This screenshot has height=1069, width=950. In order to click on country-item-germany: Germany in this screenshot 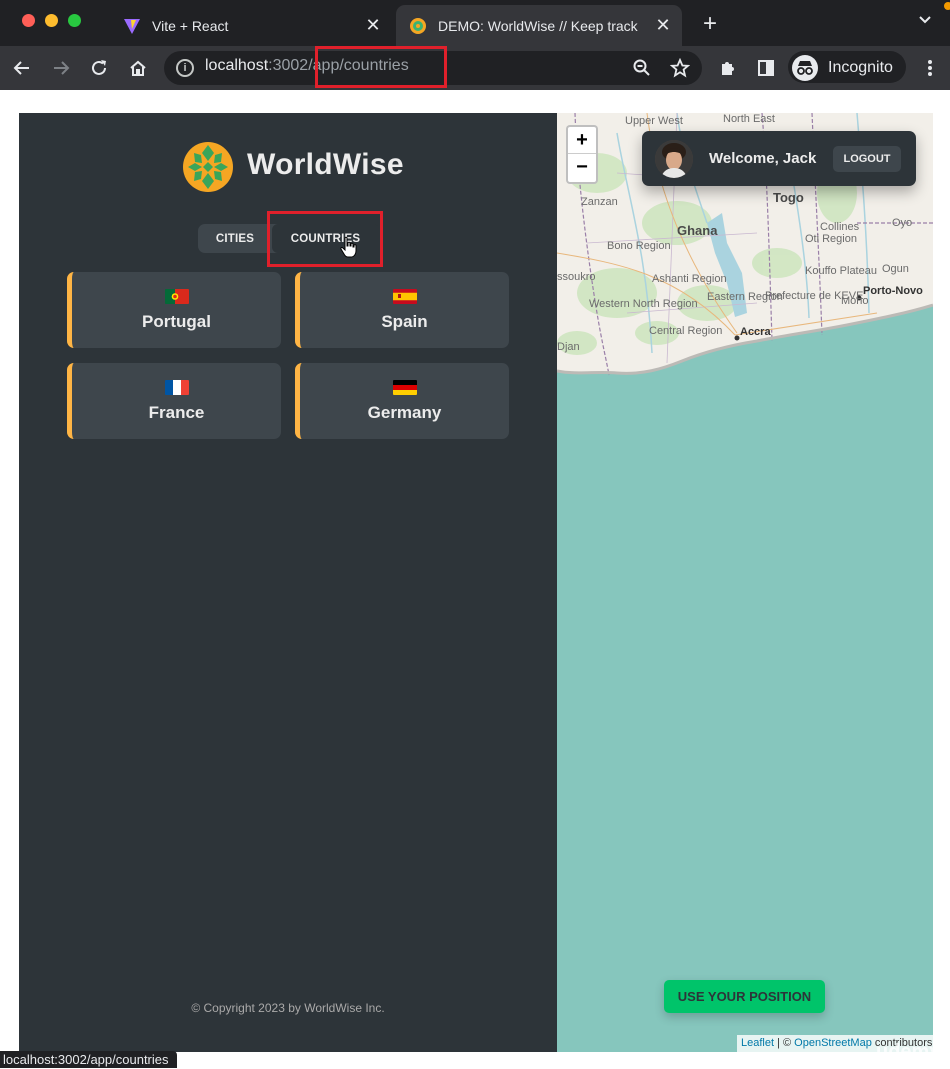, I will do `click(402, 401)`.